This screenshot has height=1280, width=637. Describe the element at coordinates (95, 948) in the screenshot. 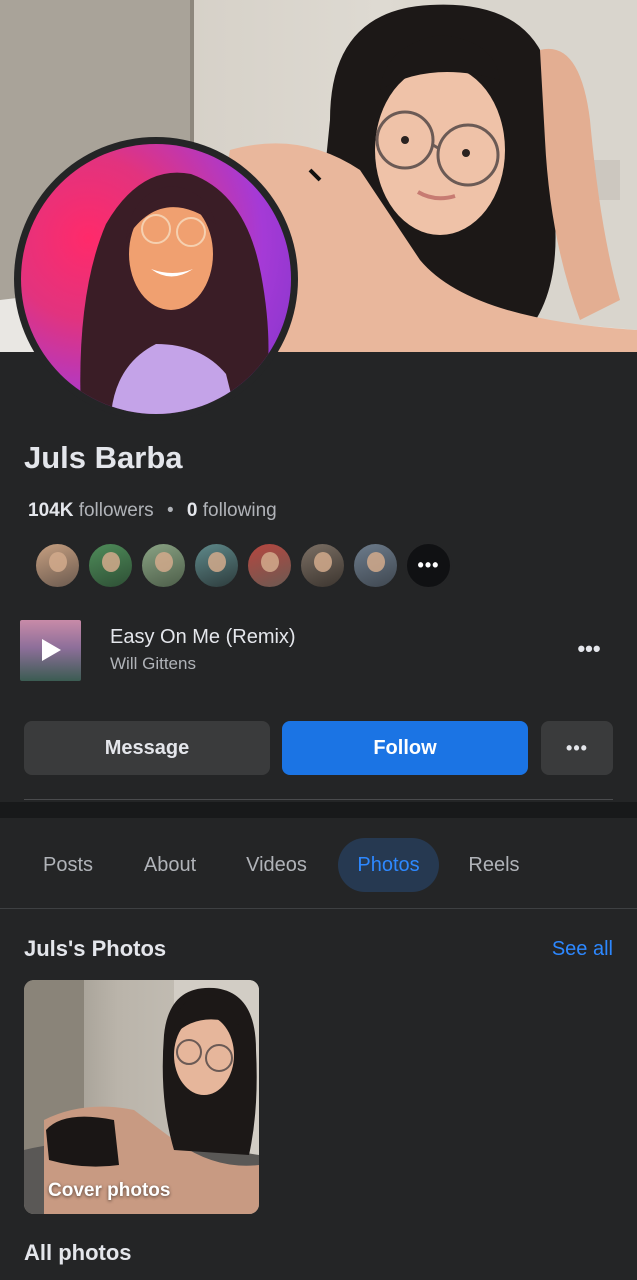

I see `photos-section-title: Juls's Photos` at that location.